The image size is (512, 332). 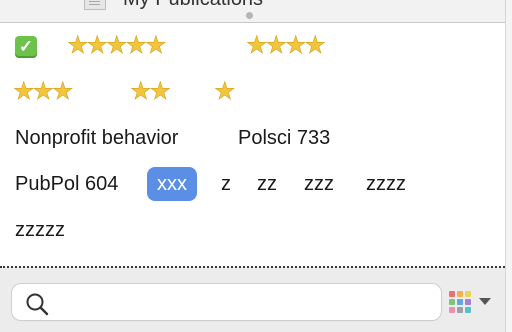 What do you see at coordinates (485, 301) in the screenshot?
I see `chevron-down-icon` at bounding box center [485, 301].